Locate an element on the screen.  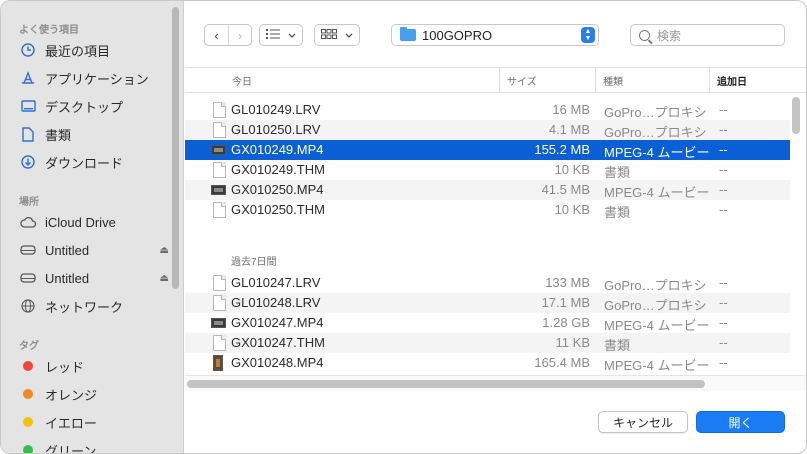
table-row: GL010248.LRV 17.1 MB GoPro…プロキシ -- is located at coordinates (487, 303).